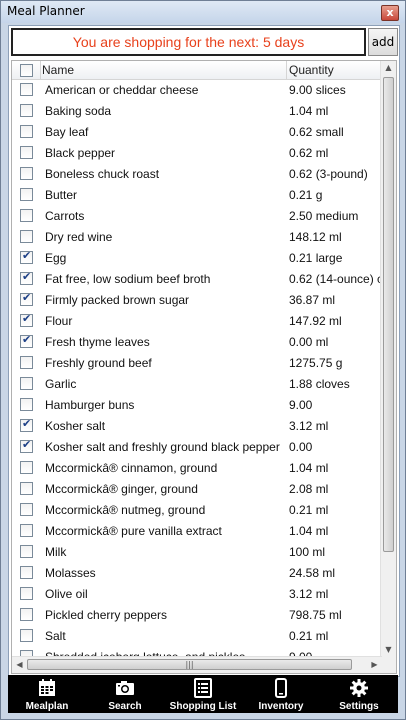 The height and width of the screenshot is (720, 406). I want to click on table-row: Fresh thyme leaves 0.00 ml, so click(197, 342).